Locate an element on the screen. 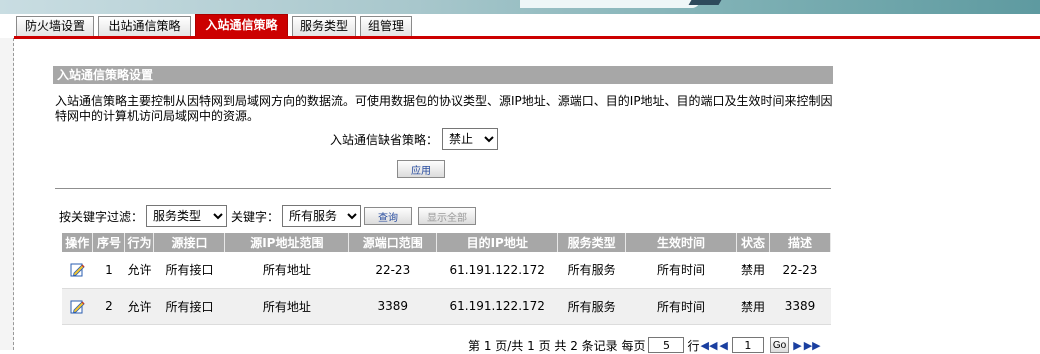 Image resolution: width=1040 pixels, height=354 pixels. tab-group-management: 组管理 is located at coordinates (386, 26).